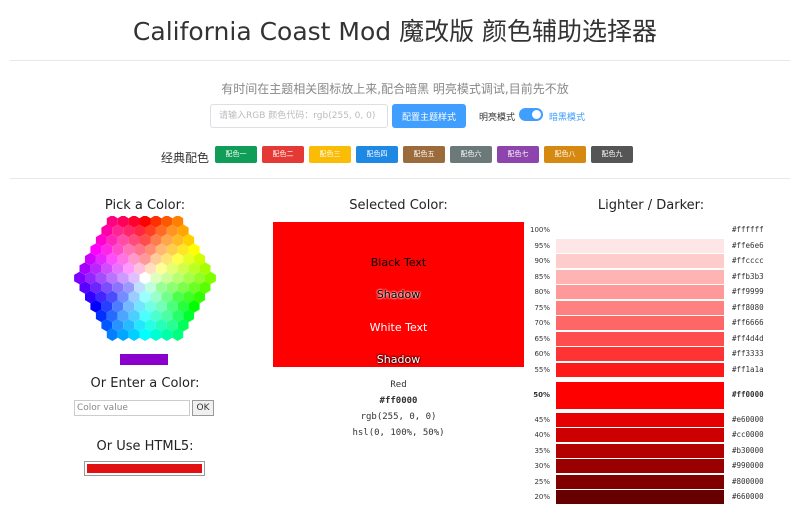 The width and height of the screenshot is (800, 511). I want to click on black-shadow-sample: Shadow, so click(398, 294).